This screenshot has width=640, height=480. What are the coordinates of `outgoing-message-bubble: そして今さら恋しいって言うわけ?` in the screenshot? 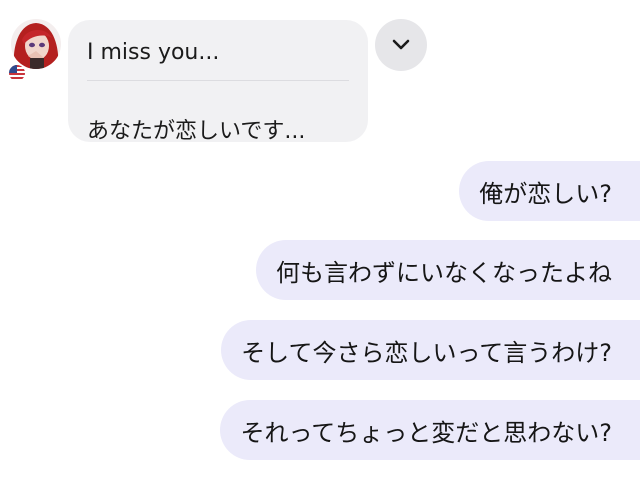 It's located at (430, 350).